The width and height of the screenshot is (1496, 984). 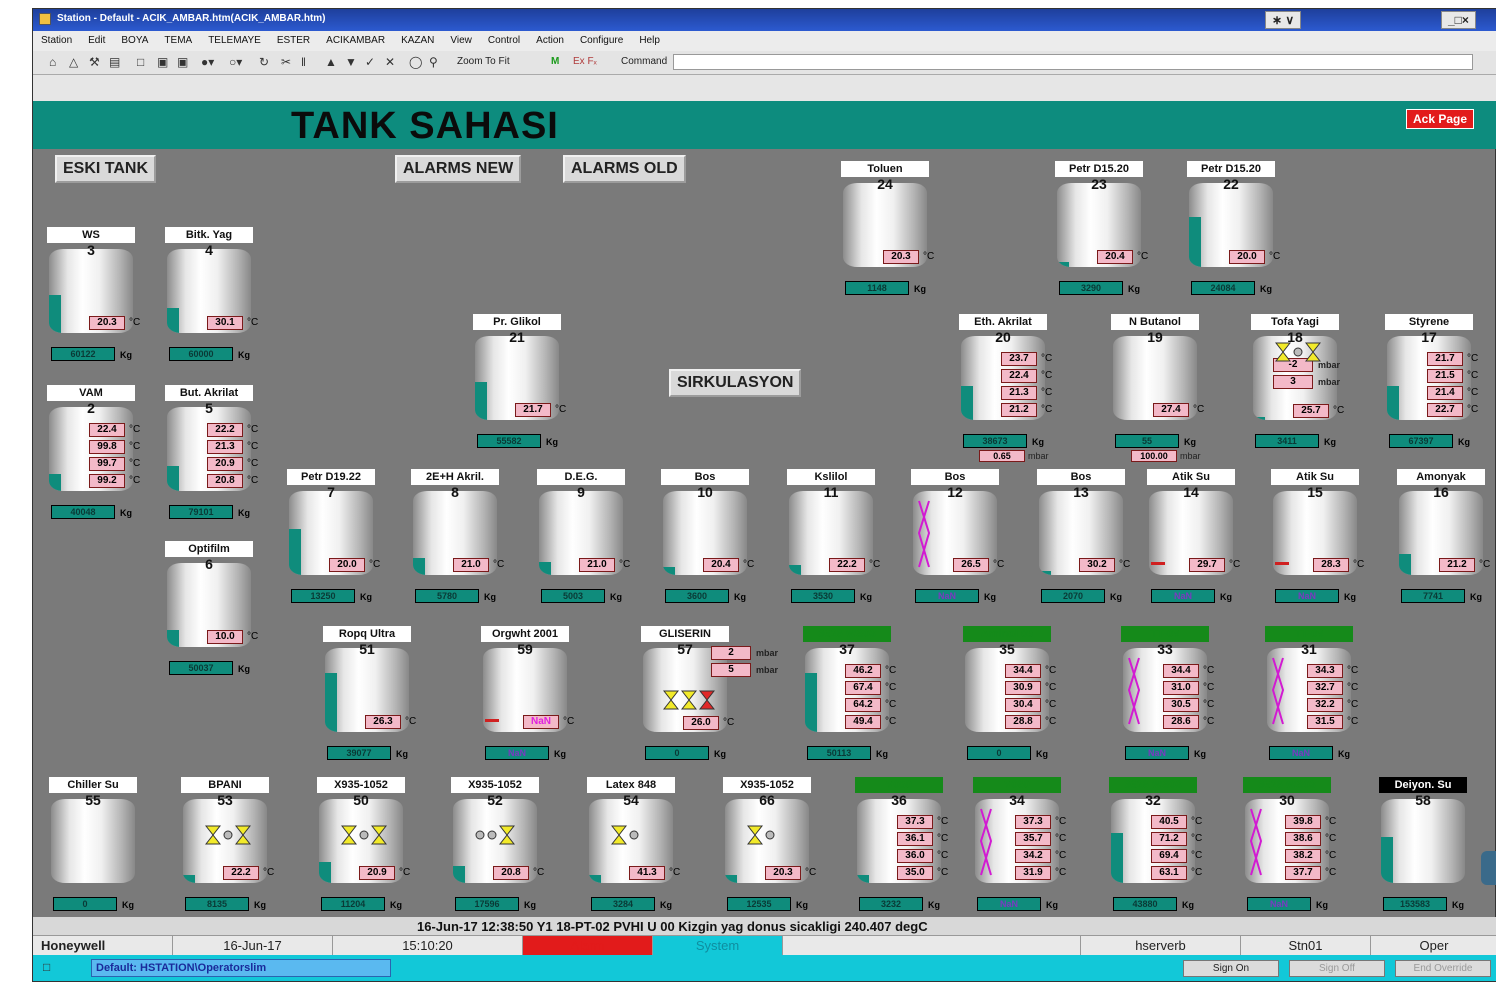 I want to click on temperature-value: 29.7 °C, so click(x=1214, y=565).